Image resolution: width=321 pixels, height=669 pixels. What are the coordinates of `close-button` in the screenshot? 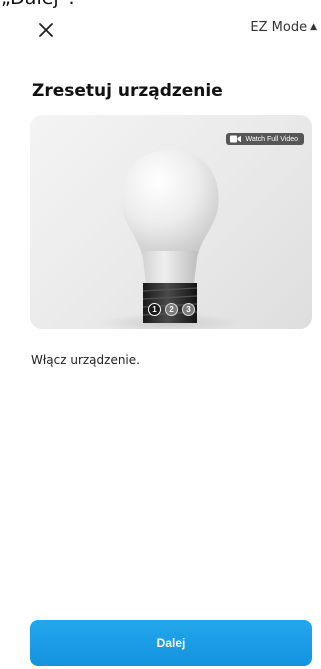 It's located at (46, 30).